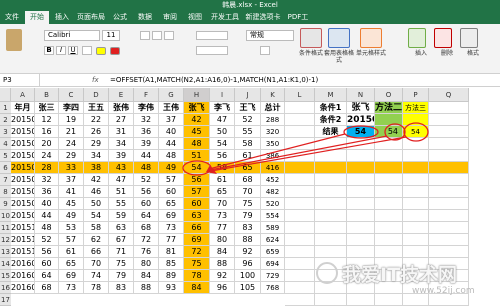 The height and width of the screenshot is (306, 500). Describe the element at coordinates (327, 273) in the screenshot. I see `watermark-icon` at that location.